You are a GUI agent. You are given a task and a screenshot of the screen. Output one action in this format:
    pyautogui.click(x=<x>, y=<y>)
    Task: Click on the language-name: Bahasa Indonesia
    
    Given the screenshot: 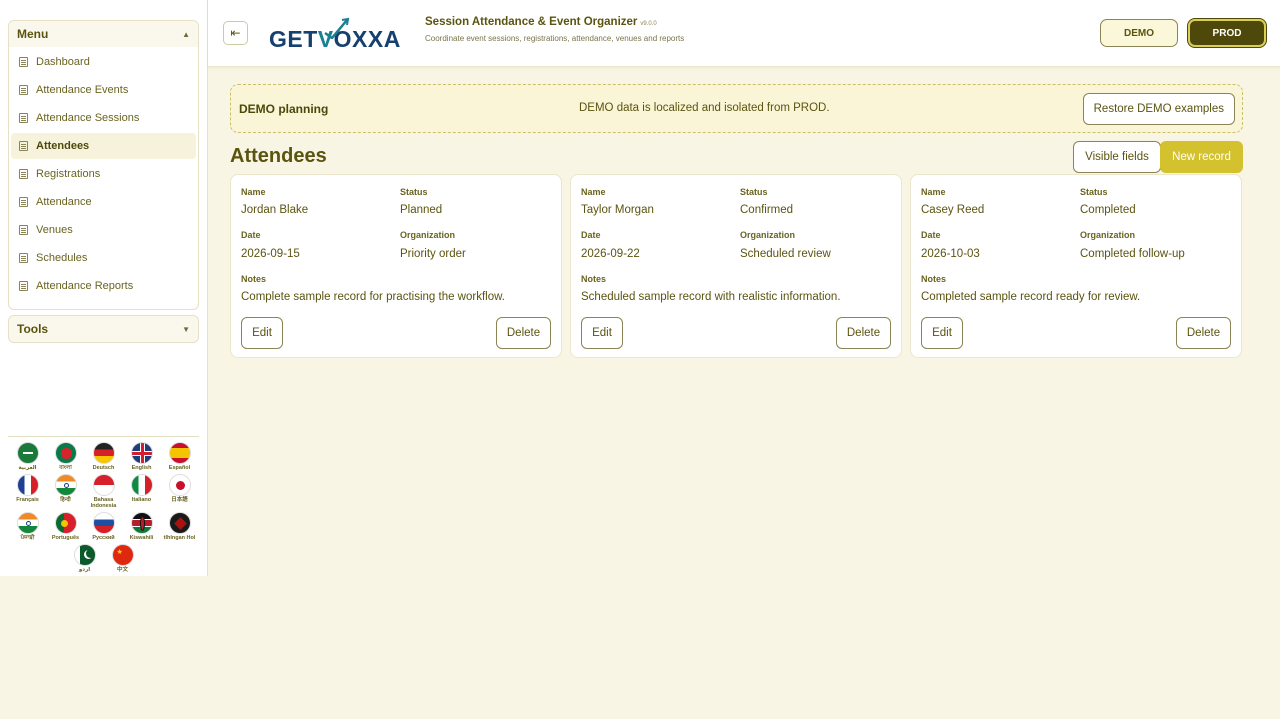 What is the action you would take?
    pyautogui.click(x=103, y=503)
    